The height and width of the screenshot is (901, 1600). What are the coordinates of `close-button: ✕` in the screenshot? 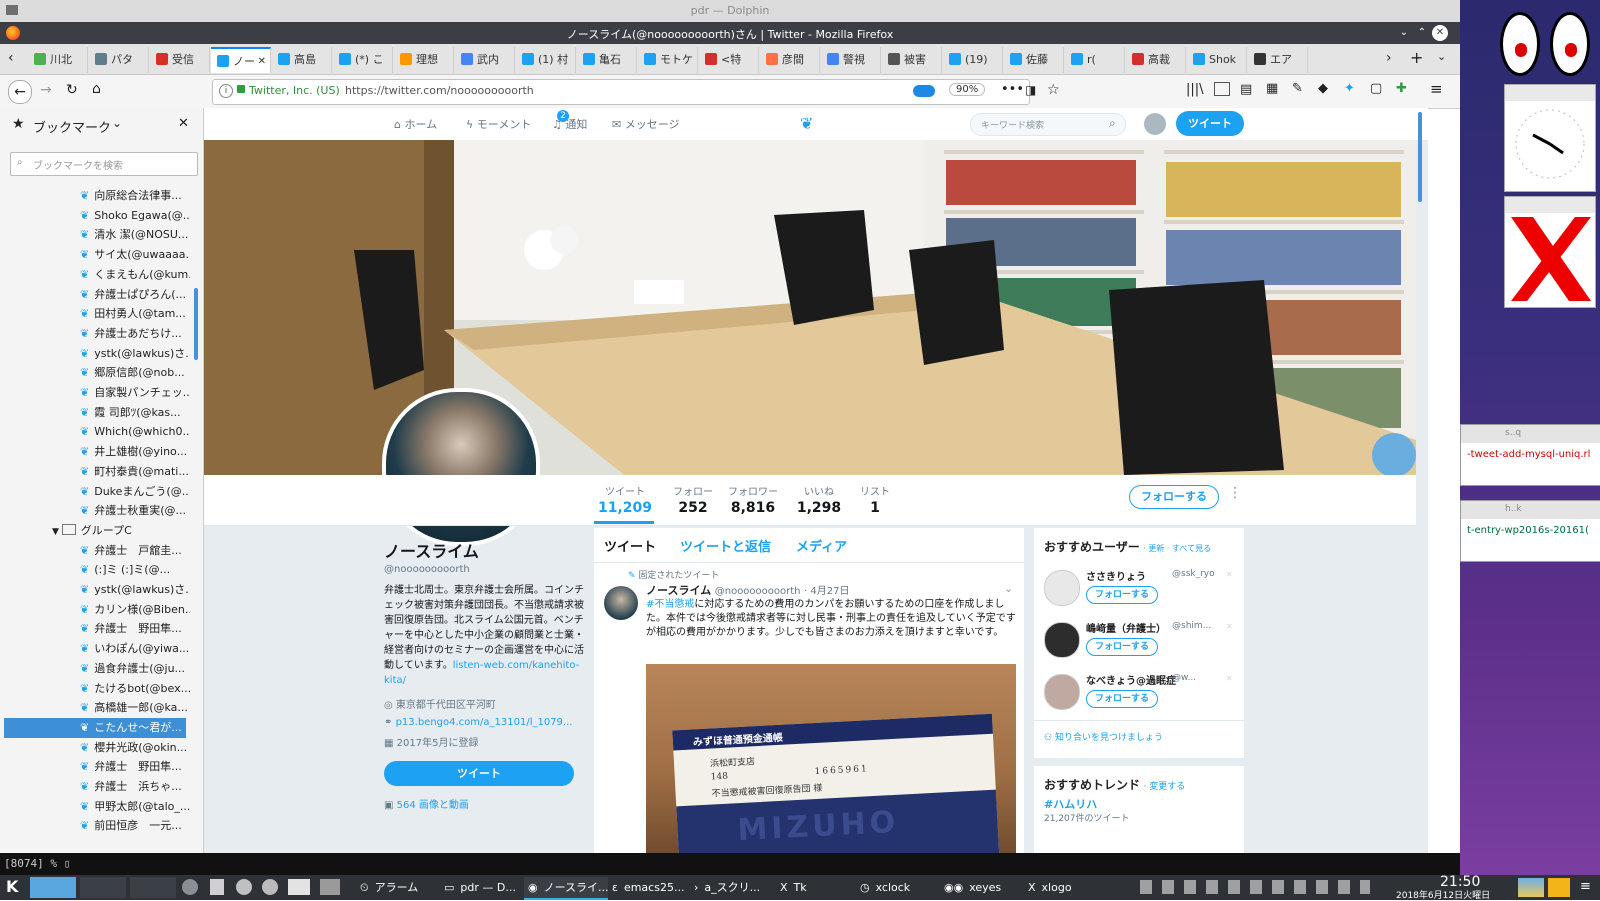 It's located at (1440, 33).